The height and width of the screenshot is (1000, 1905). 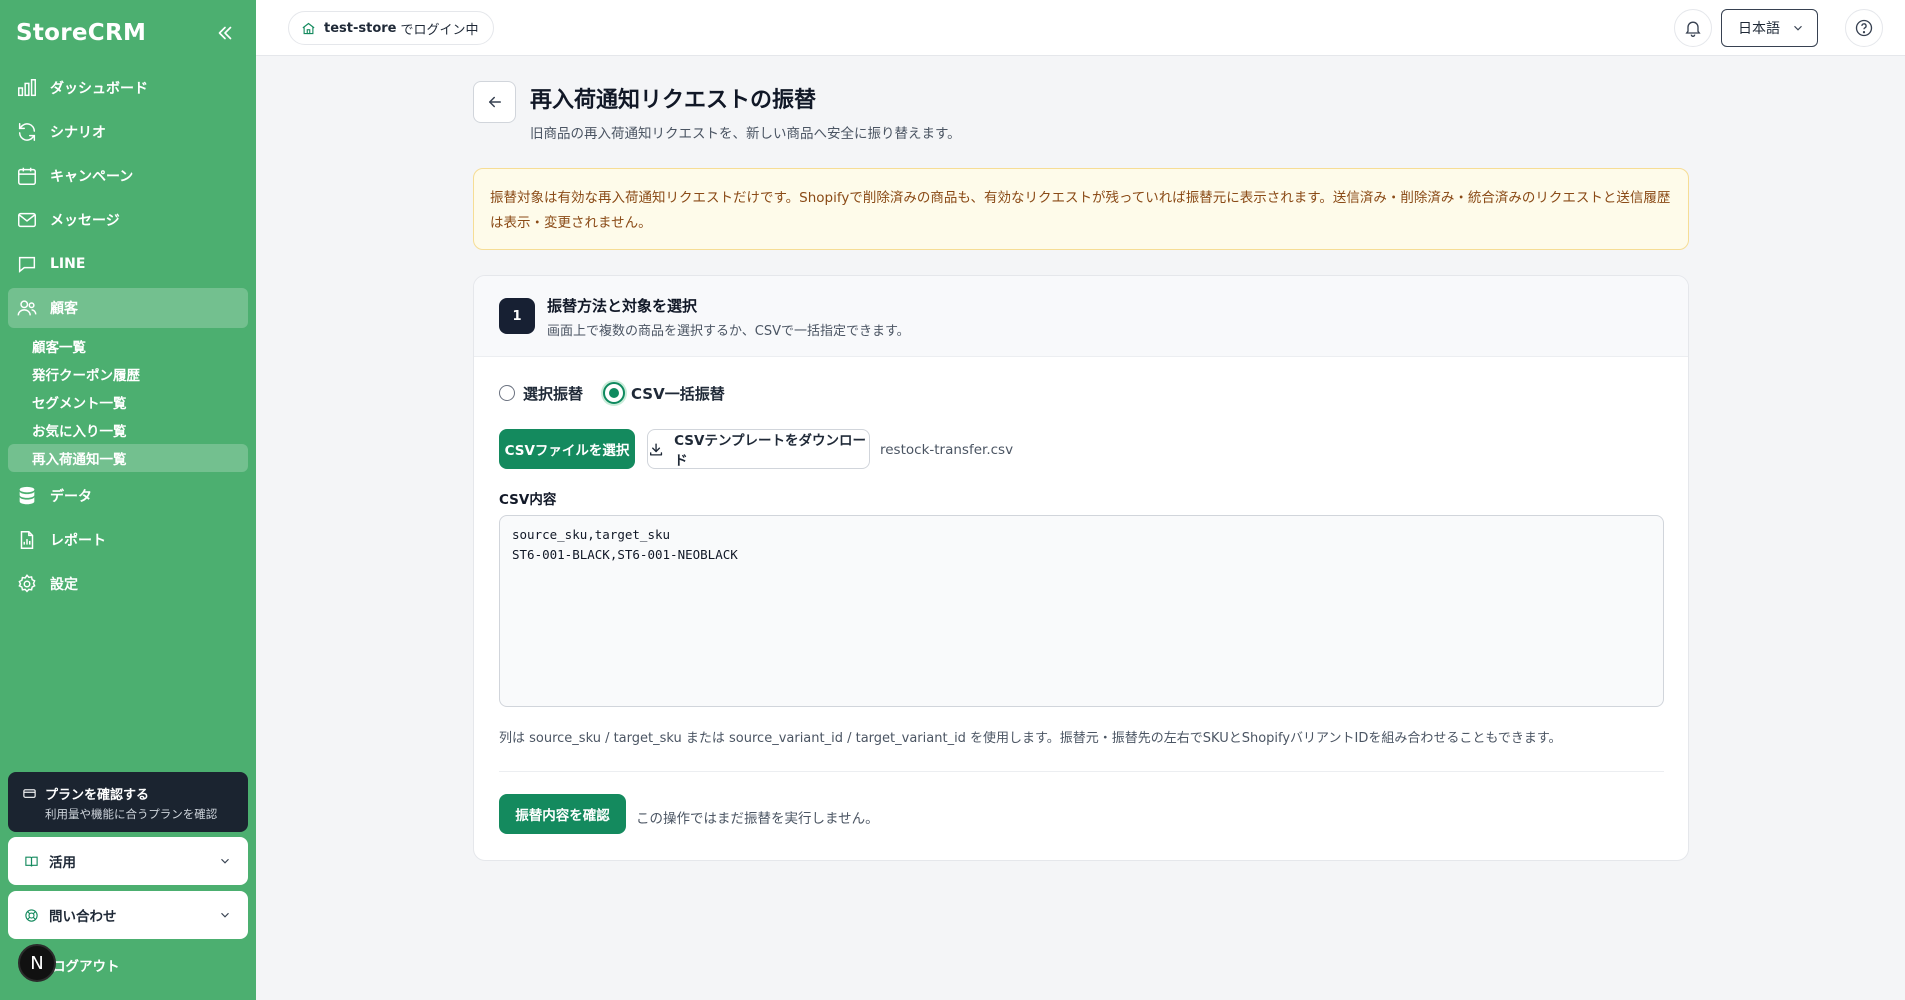 I want to click on radio-select-transfer: 選択振替, so click(x=541, y=393).